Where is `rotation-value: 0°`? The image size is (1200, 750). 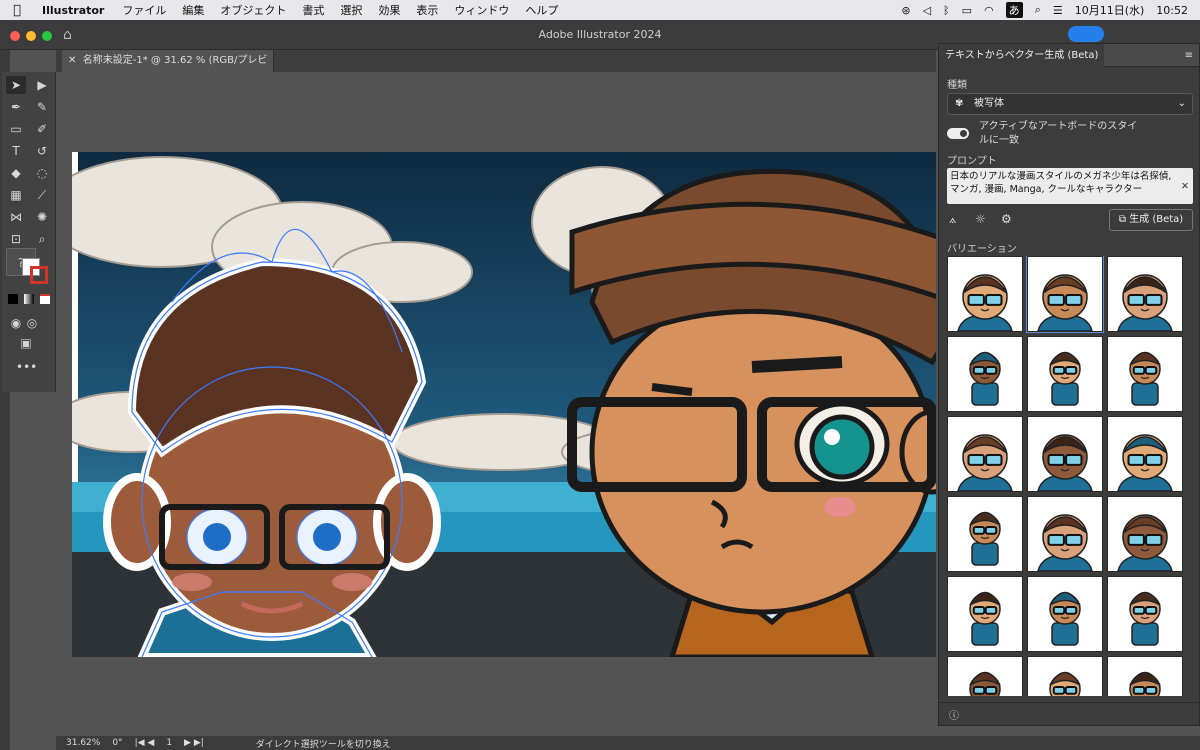
rotation-value: 0° is located at coordinates (117, 743).